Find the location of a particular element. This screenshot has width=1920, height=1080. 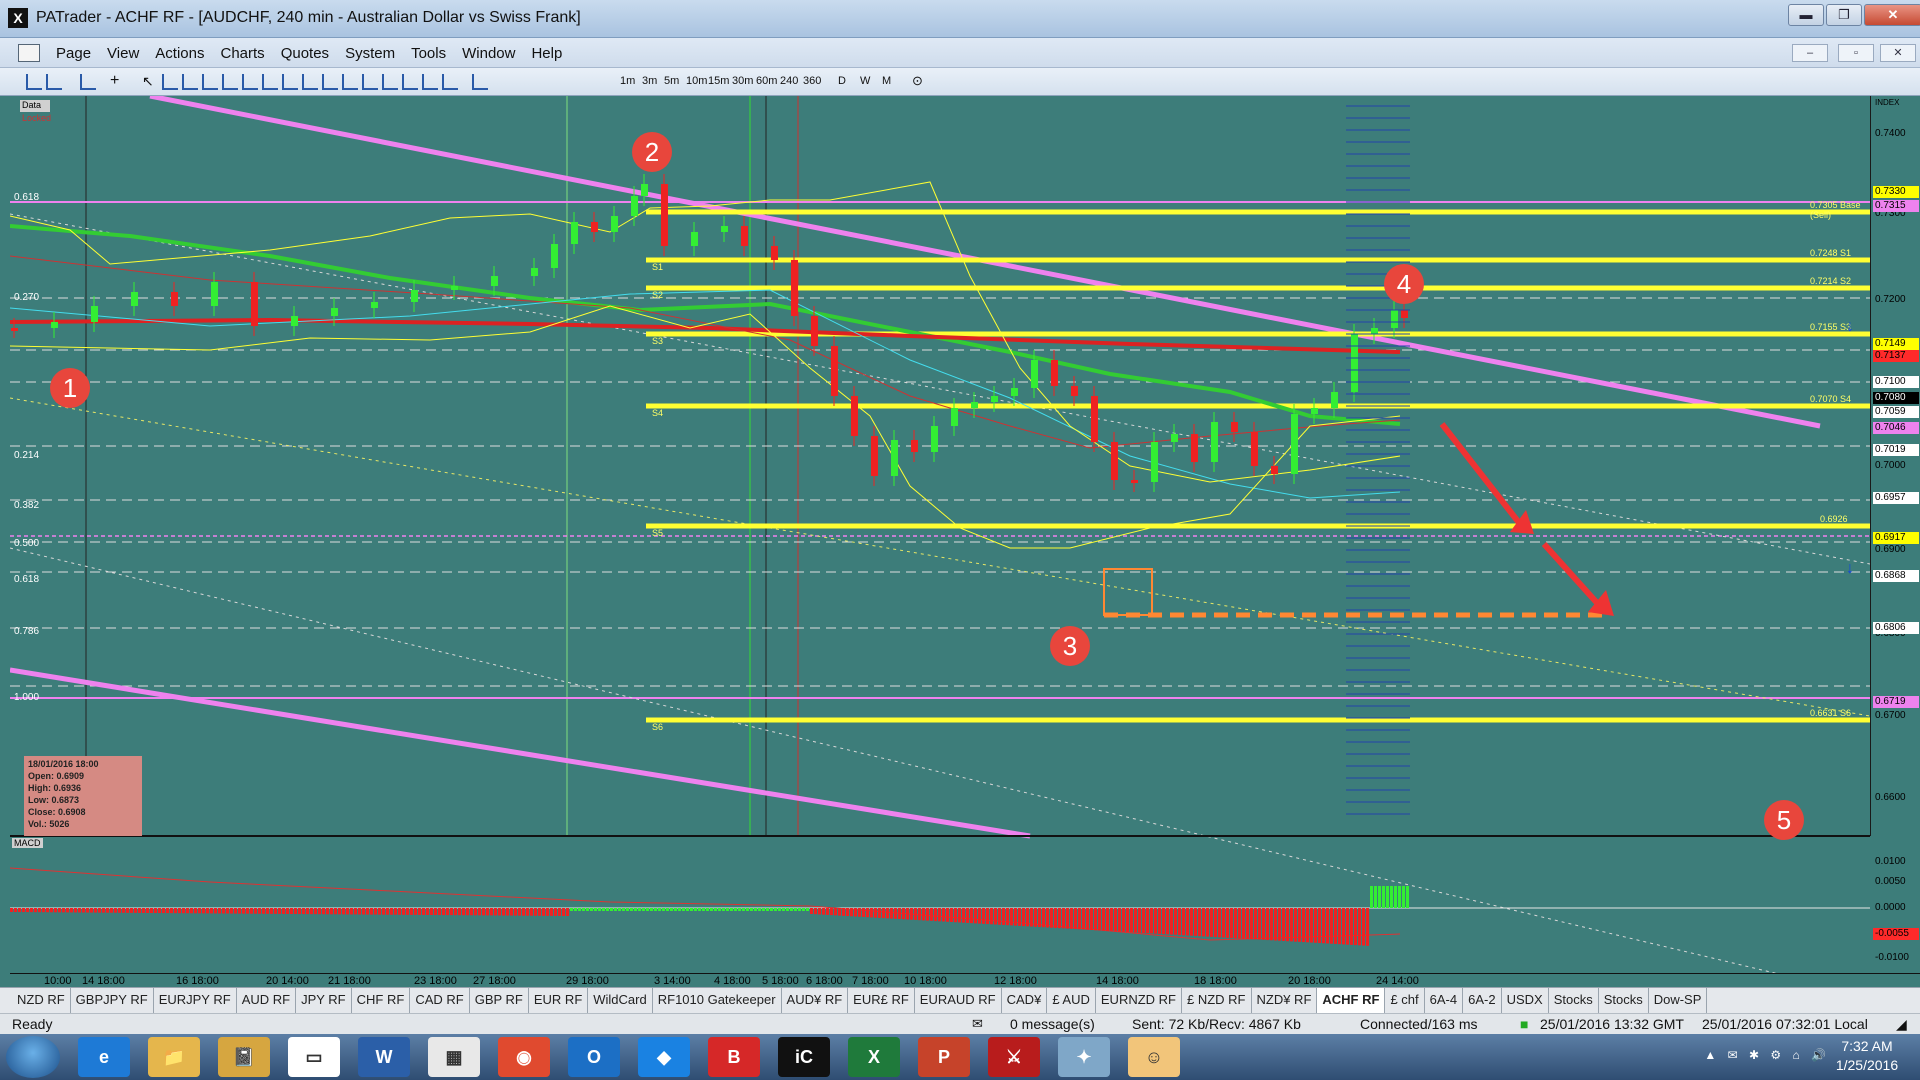

sheet-tab: WildCard is located at coordinates (620, 1000).